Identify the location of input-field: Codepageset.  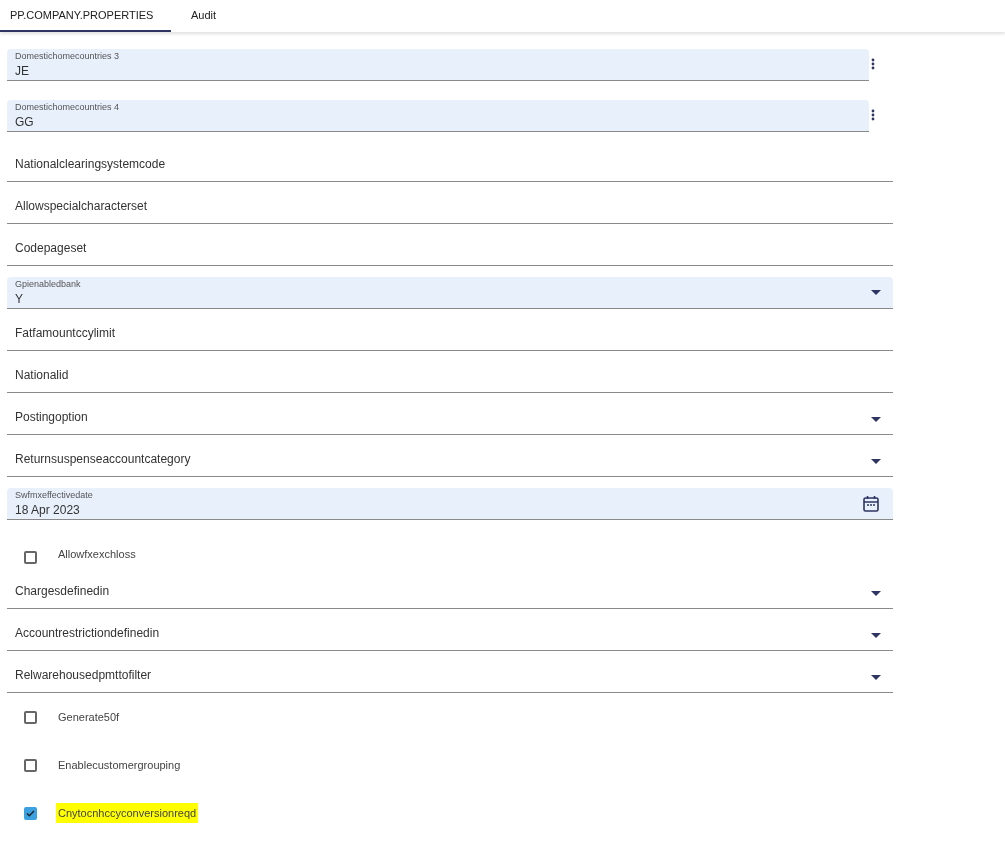
(450, 245).